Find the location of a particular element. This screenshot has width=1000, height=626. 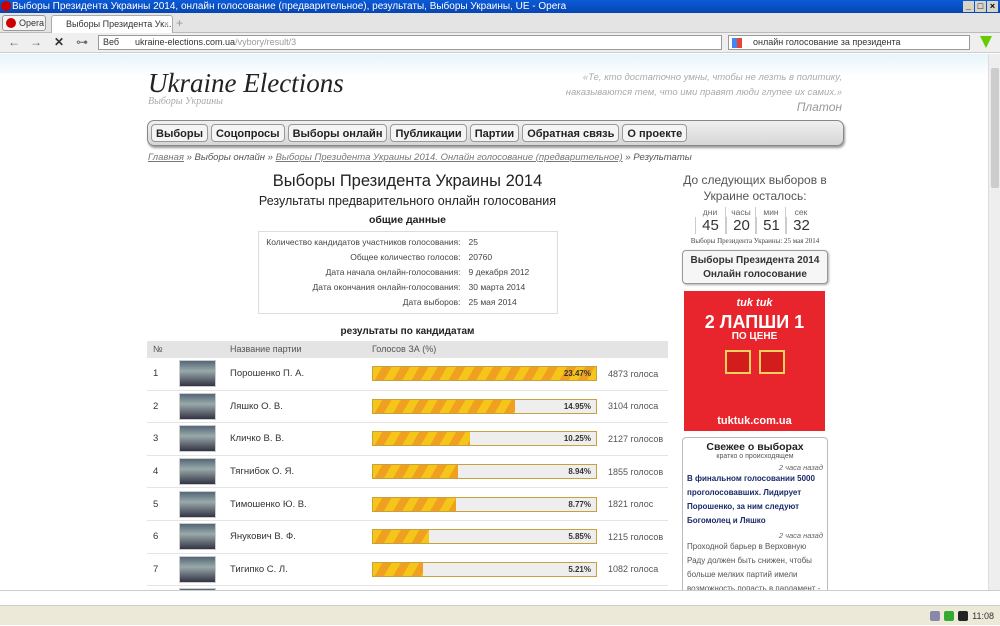

candidate-name: Кличко В. В. is located at coordinates (301, 438).